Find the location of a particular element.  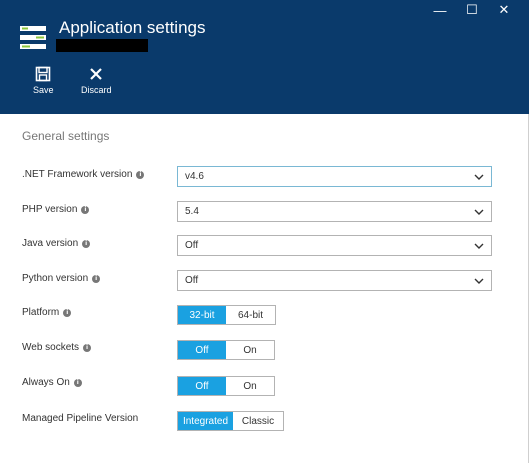

save-button: Save is located at coordinates (43, 80).